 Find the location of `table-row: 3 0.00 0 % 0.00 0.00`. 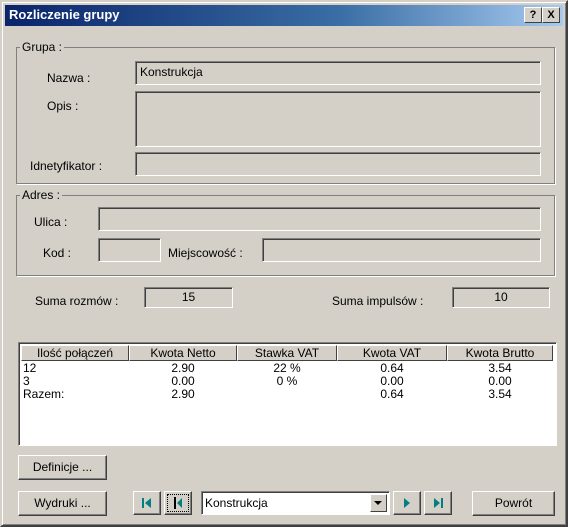

table-row: 3 0.00 0 % 0.00 0.00 is located at coordinates (287, 381).